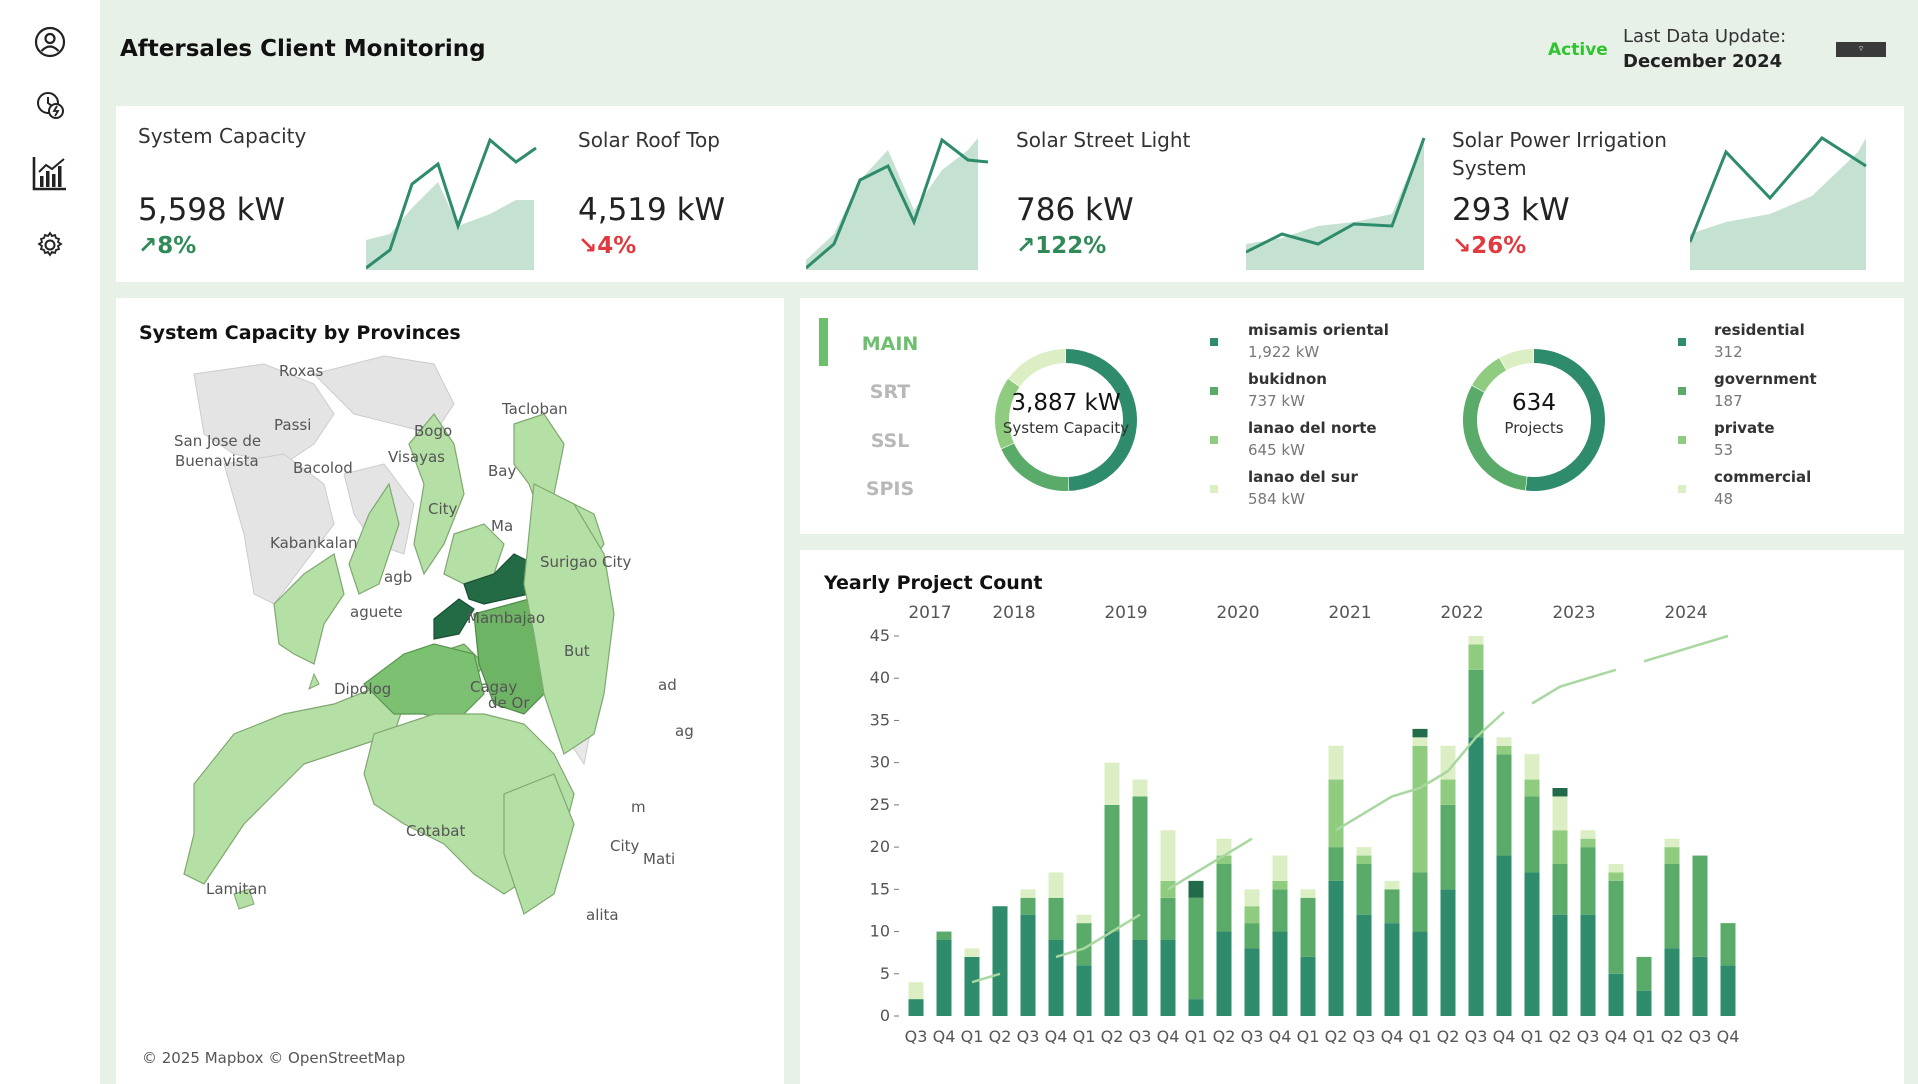 The width and height of the screenshot is (1918, 1084). What do you see at coordinates (890, 344) in the screenshot?
I see `tab-main: MAIN` at bounding box center [890, 344].